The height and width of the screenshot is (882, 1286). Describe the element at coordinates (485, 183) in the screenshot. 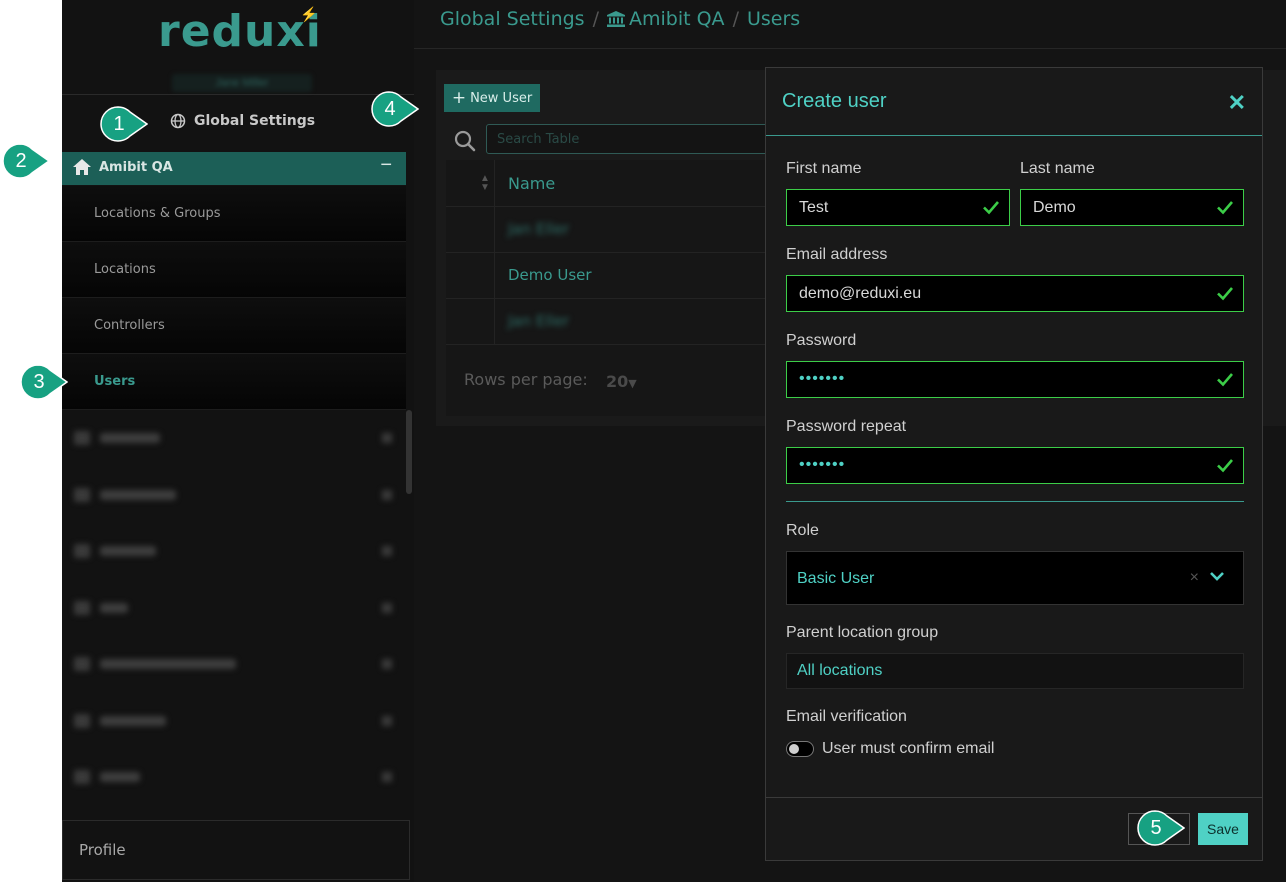

I see `sort-icon: ▲ ▼` at that location.